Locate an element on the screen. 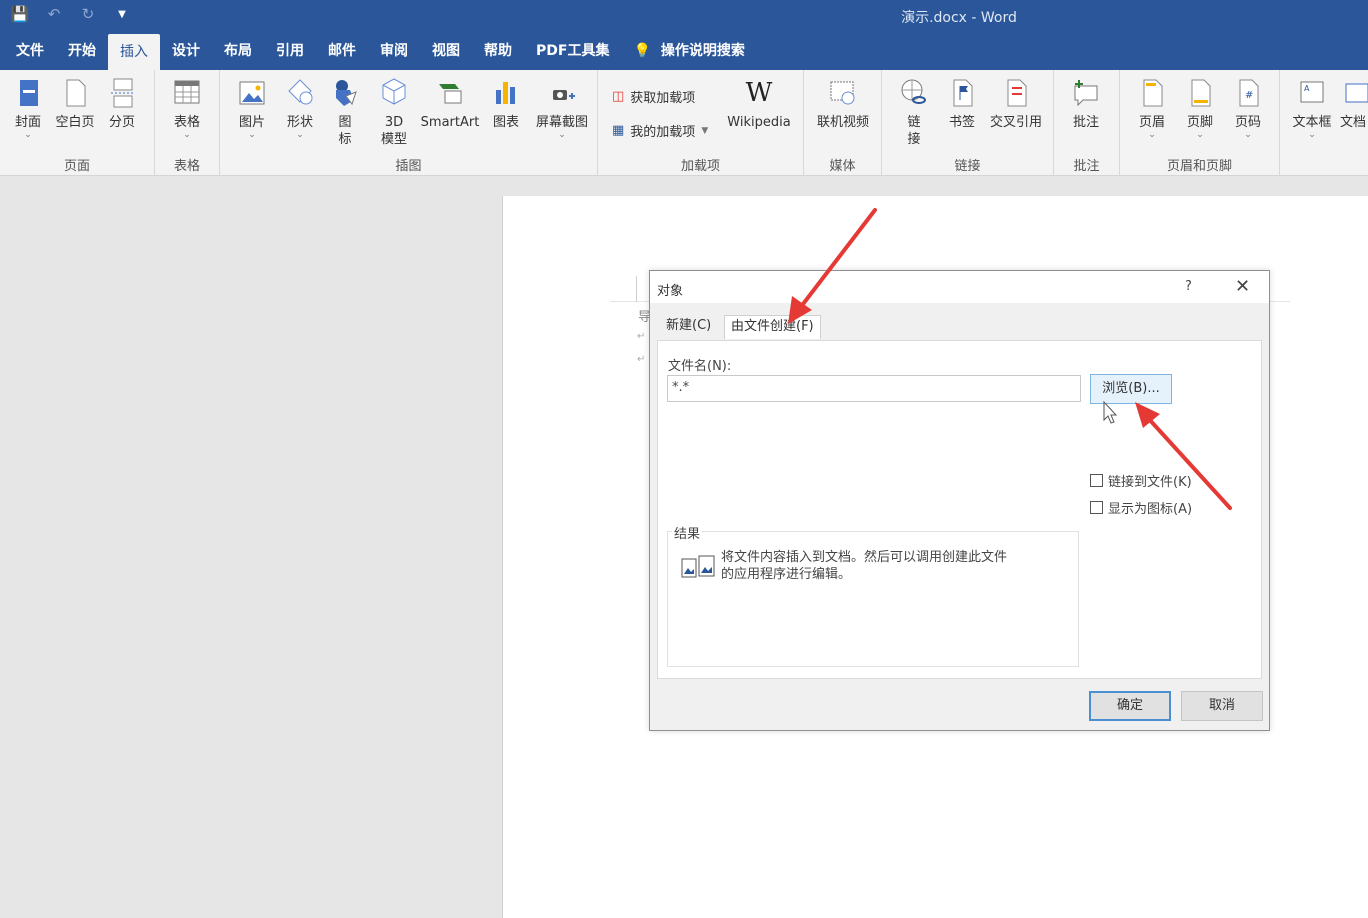 This screenshot has width=1368, height=918. group-links: 链接 书签 交叉引用 链接 is located at coordinates (968, 123).